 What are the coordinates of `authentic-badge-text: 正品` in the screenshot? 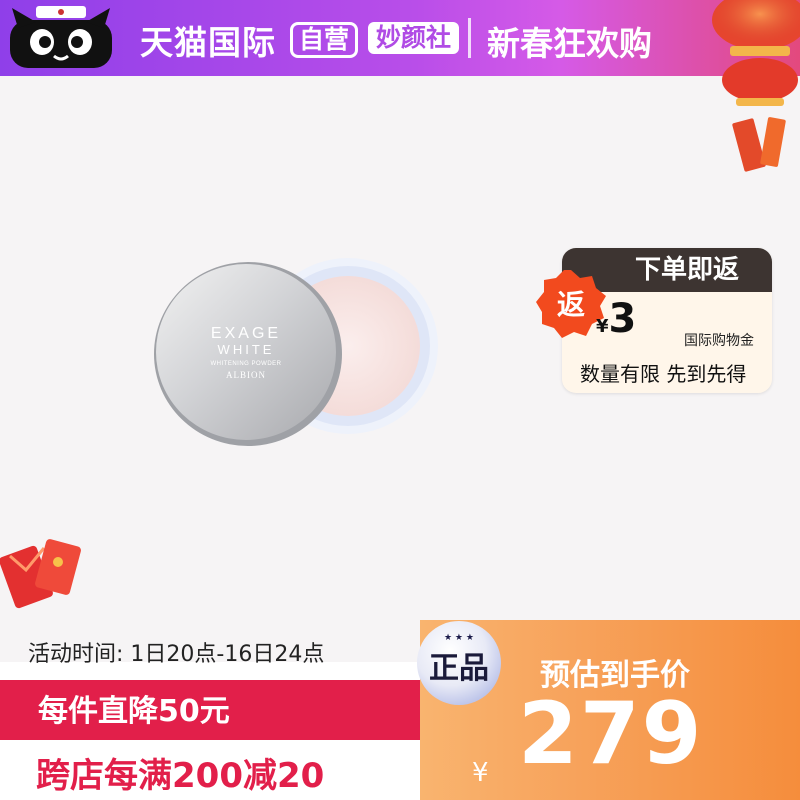 It's located at (459, 668).